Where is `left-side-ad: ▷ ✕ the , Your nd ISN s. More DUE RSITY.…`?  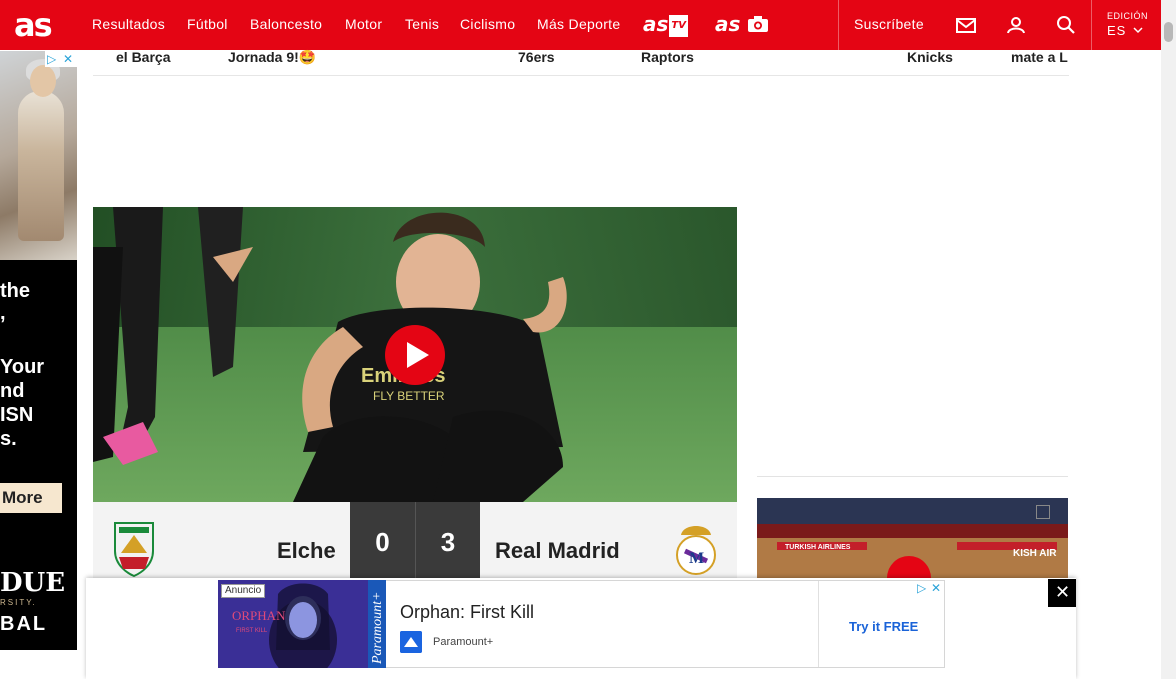 left-side-ad: ▷ ✕ the , Your nd ISN s. More DUE RSITY.… is located at coordinates (38, 350).